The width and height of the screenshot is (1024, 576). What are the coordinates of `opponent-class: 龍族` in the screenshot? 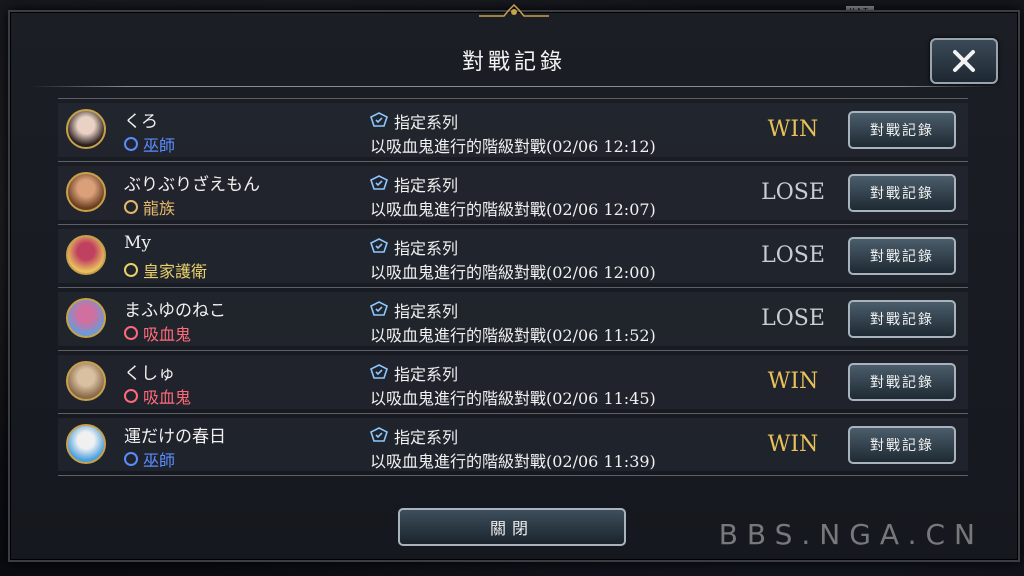 It's located at (149, 207).